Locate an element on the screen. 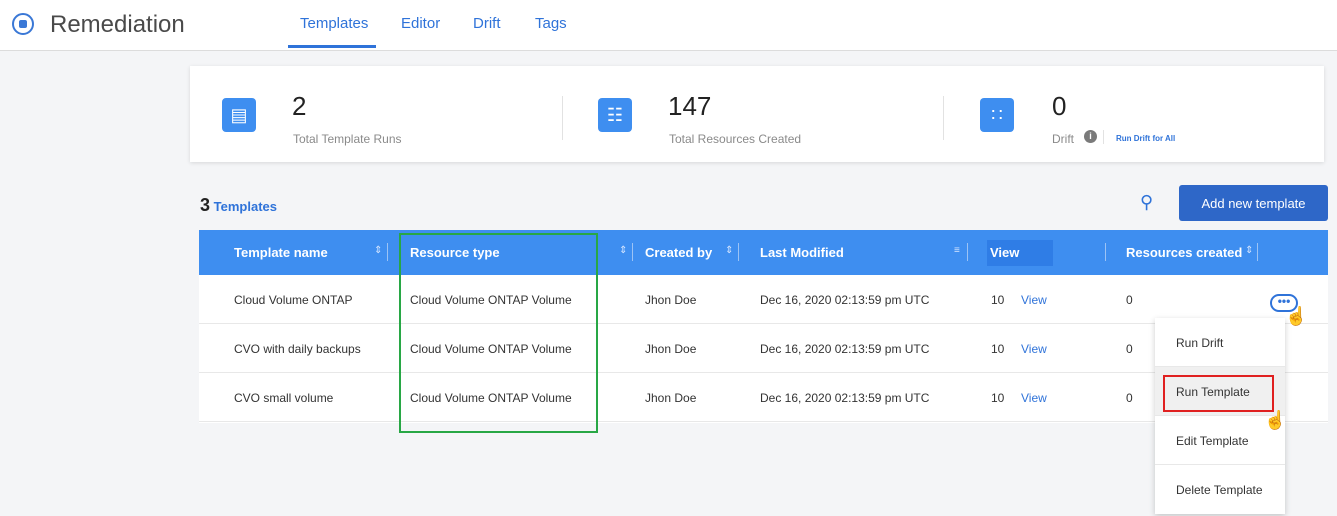 This screenshot has height=516, width=1337. tab-templates: Templates is located at coordinates (334, 23).